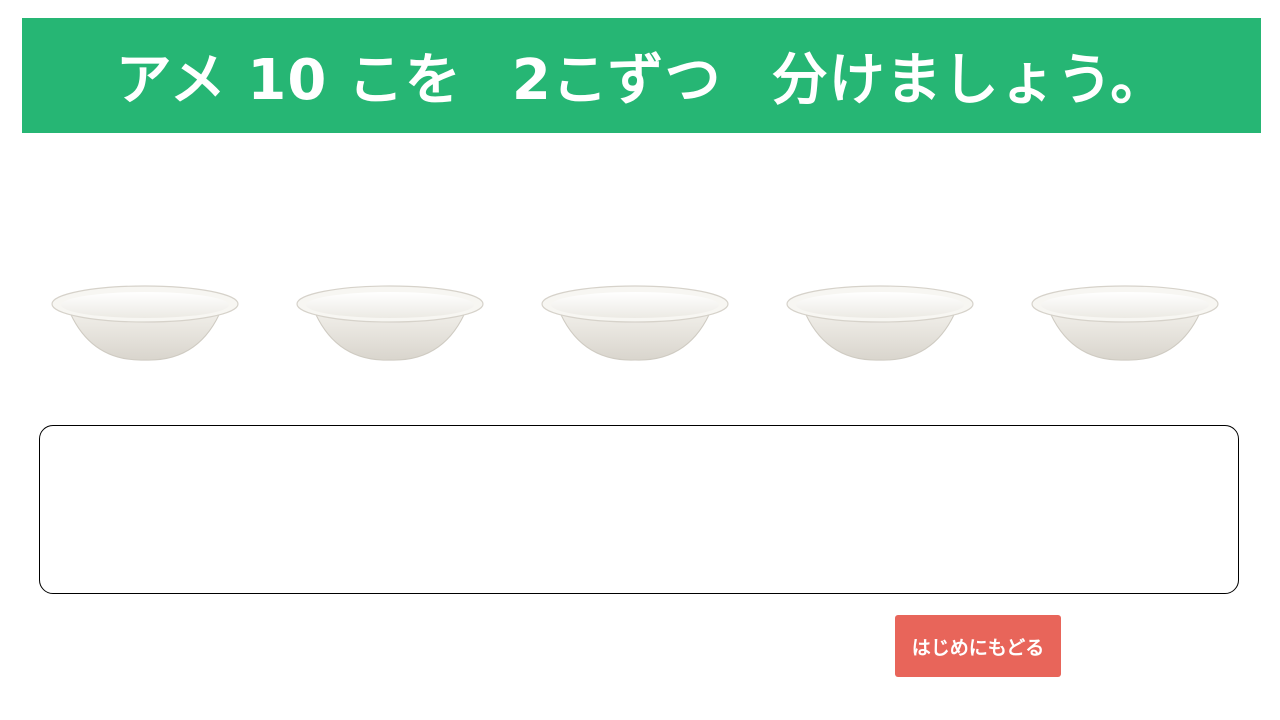  What do you see at coordinates (616, 80) in the screenshot?
I see `instruction-text-part-2: 2こずつ` at bounding box center [616, 80].